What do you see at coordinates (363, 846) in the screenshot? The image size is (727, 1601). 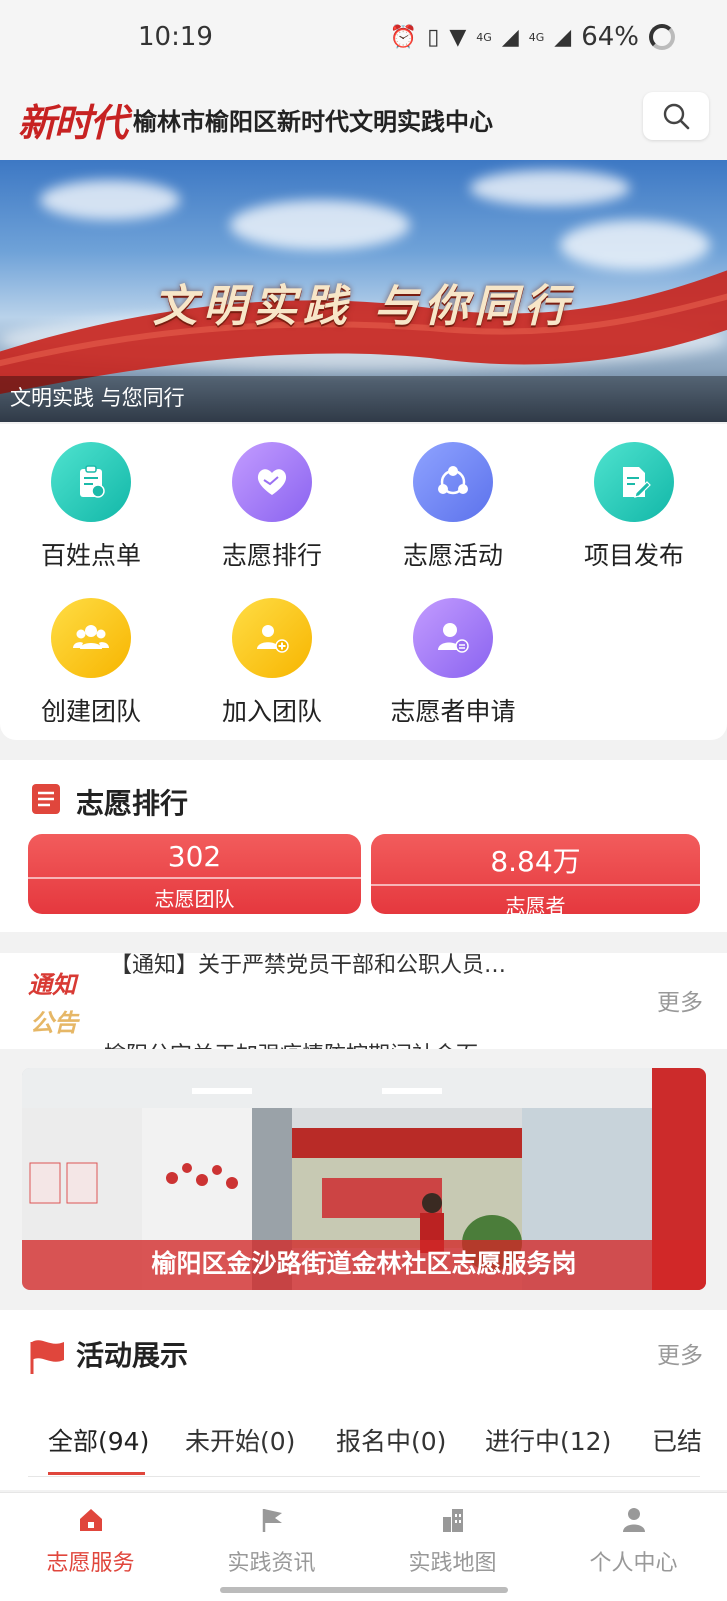 I see `ranking-section: 志愿排行 302 志愿团队 8.84万 志愿者` at bounding box center [363, 846].